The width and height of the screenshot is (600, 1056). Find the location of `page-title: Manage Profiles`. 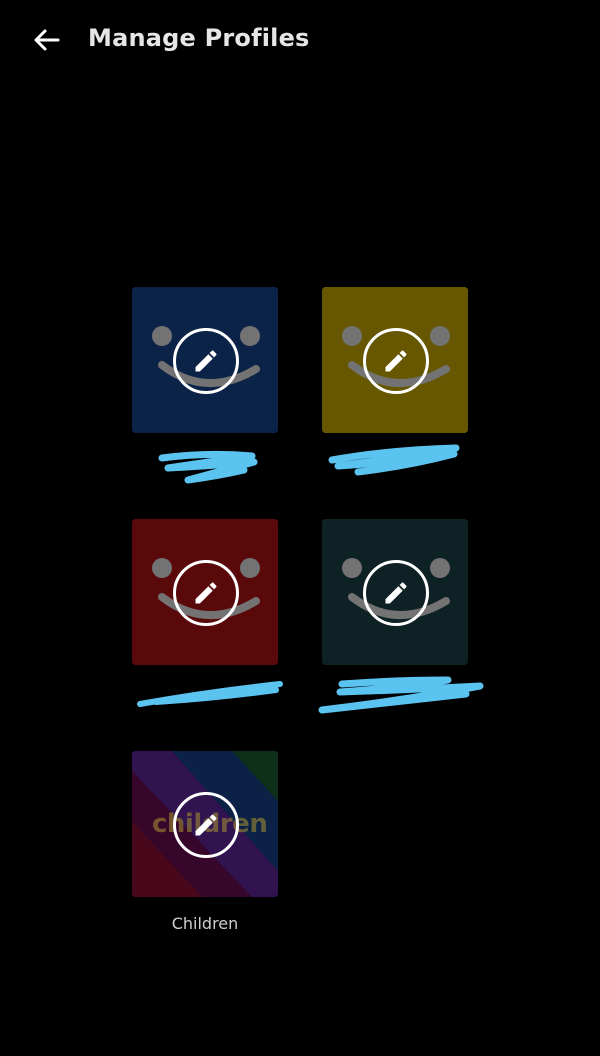

page-title: Manage Profiles is located at coordinates (199, 38).